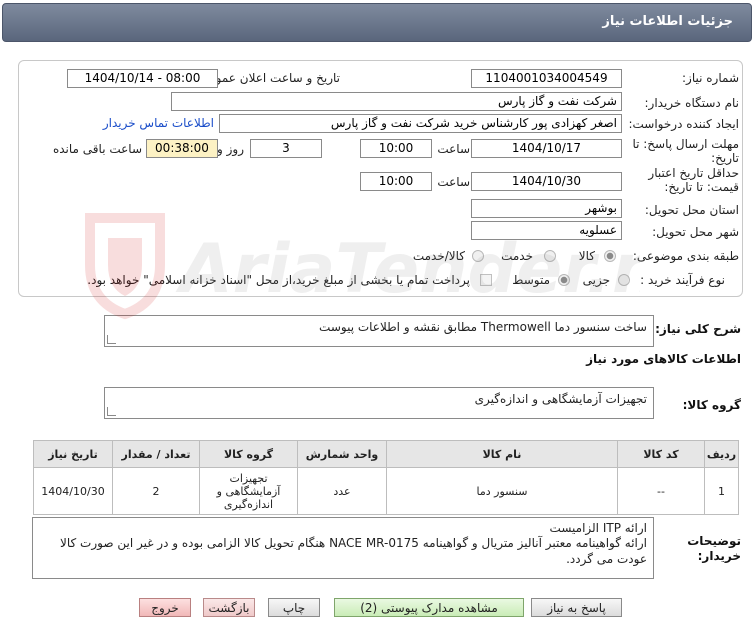  What do you see at coordinates (377, 22) in the screenshot?
I see `page-header: جزئیات اطلاعات نیاز` at bounding box center [377, 22].